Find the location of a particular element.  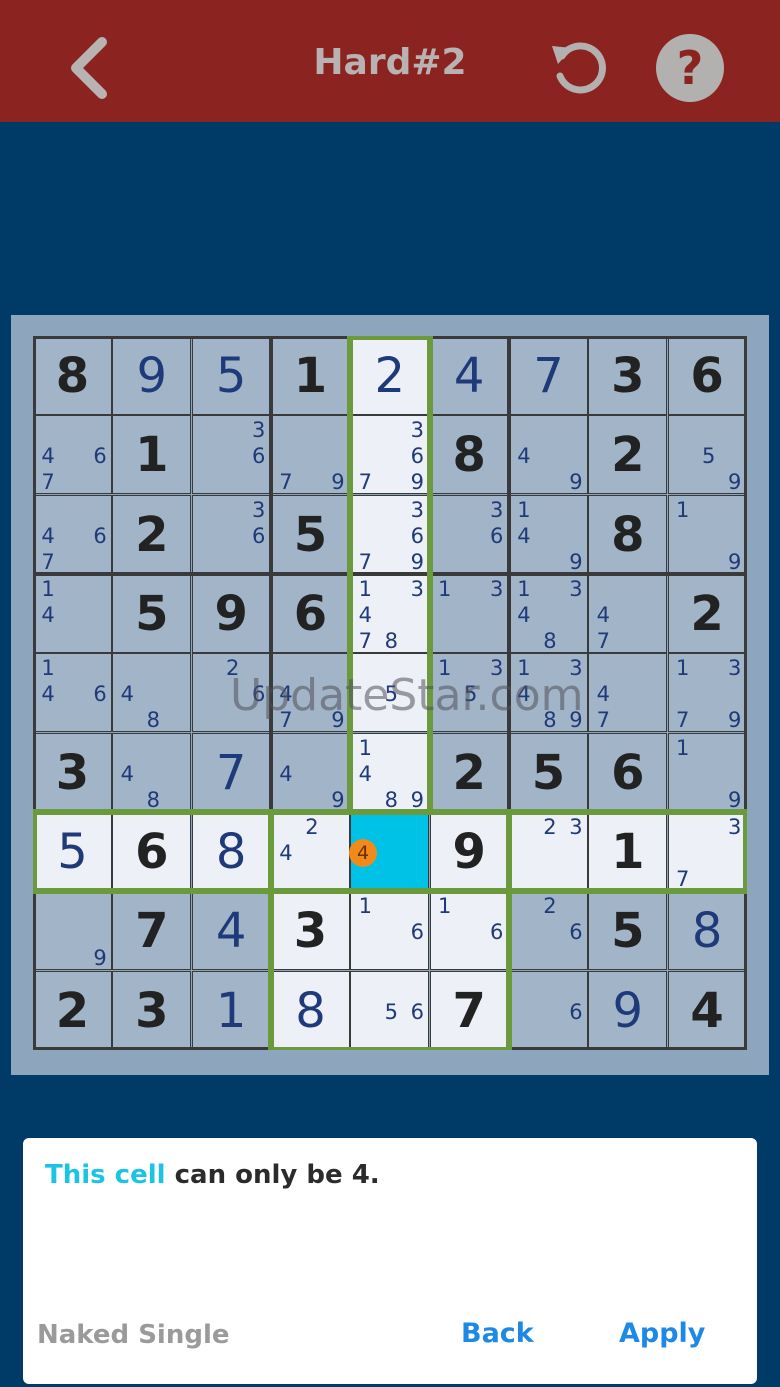

sudoku-cell: 14 is located at coordinates (72, 613).